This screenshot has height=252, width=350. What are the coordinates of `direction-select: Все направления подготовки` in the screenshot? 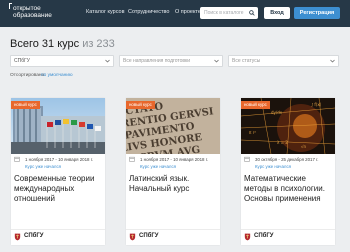 It's located at (171, 61).